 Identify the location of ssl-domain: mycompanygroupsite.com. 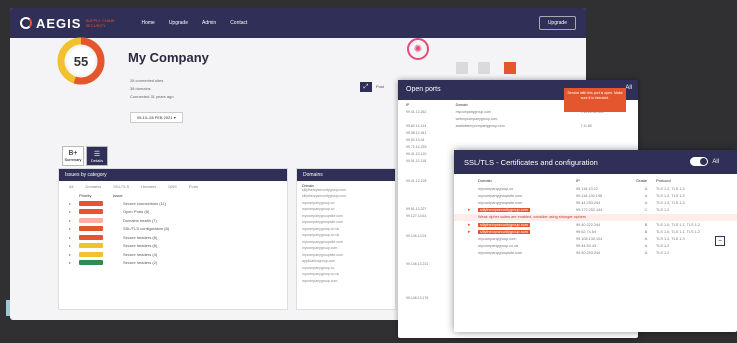
(527, 203).